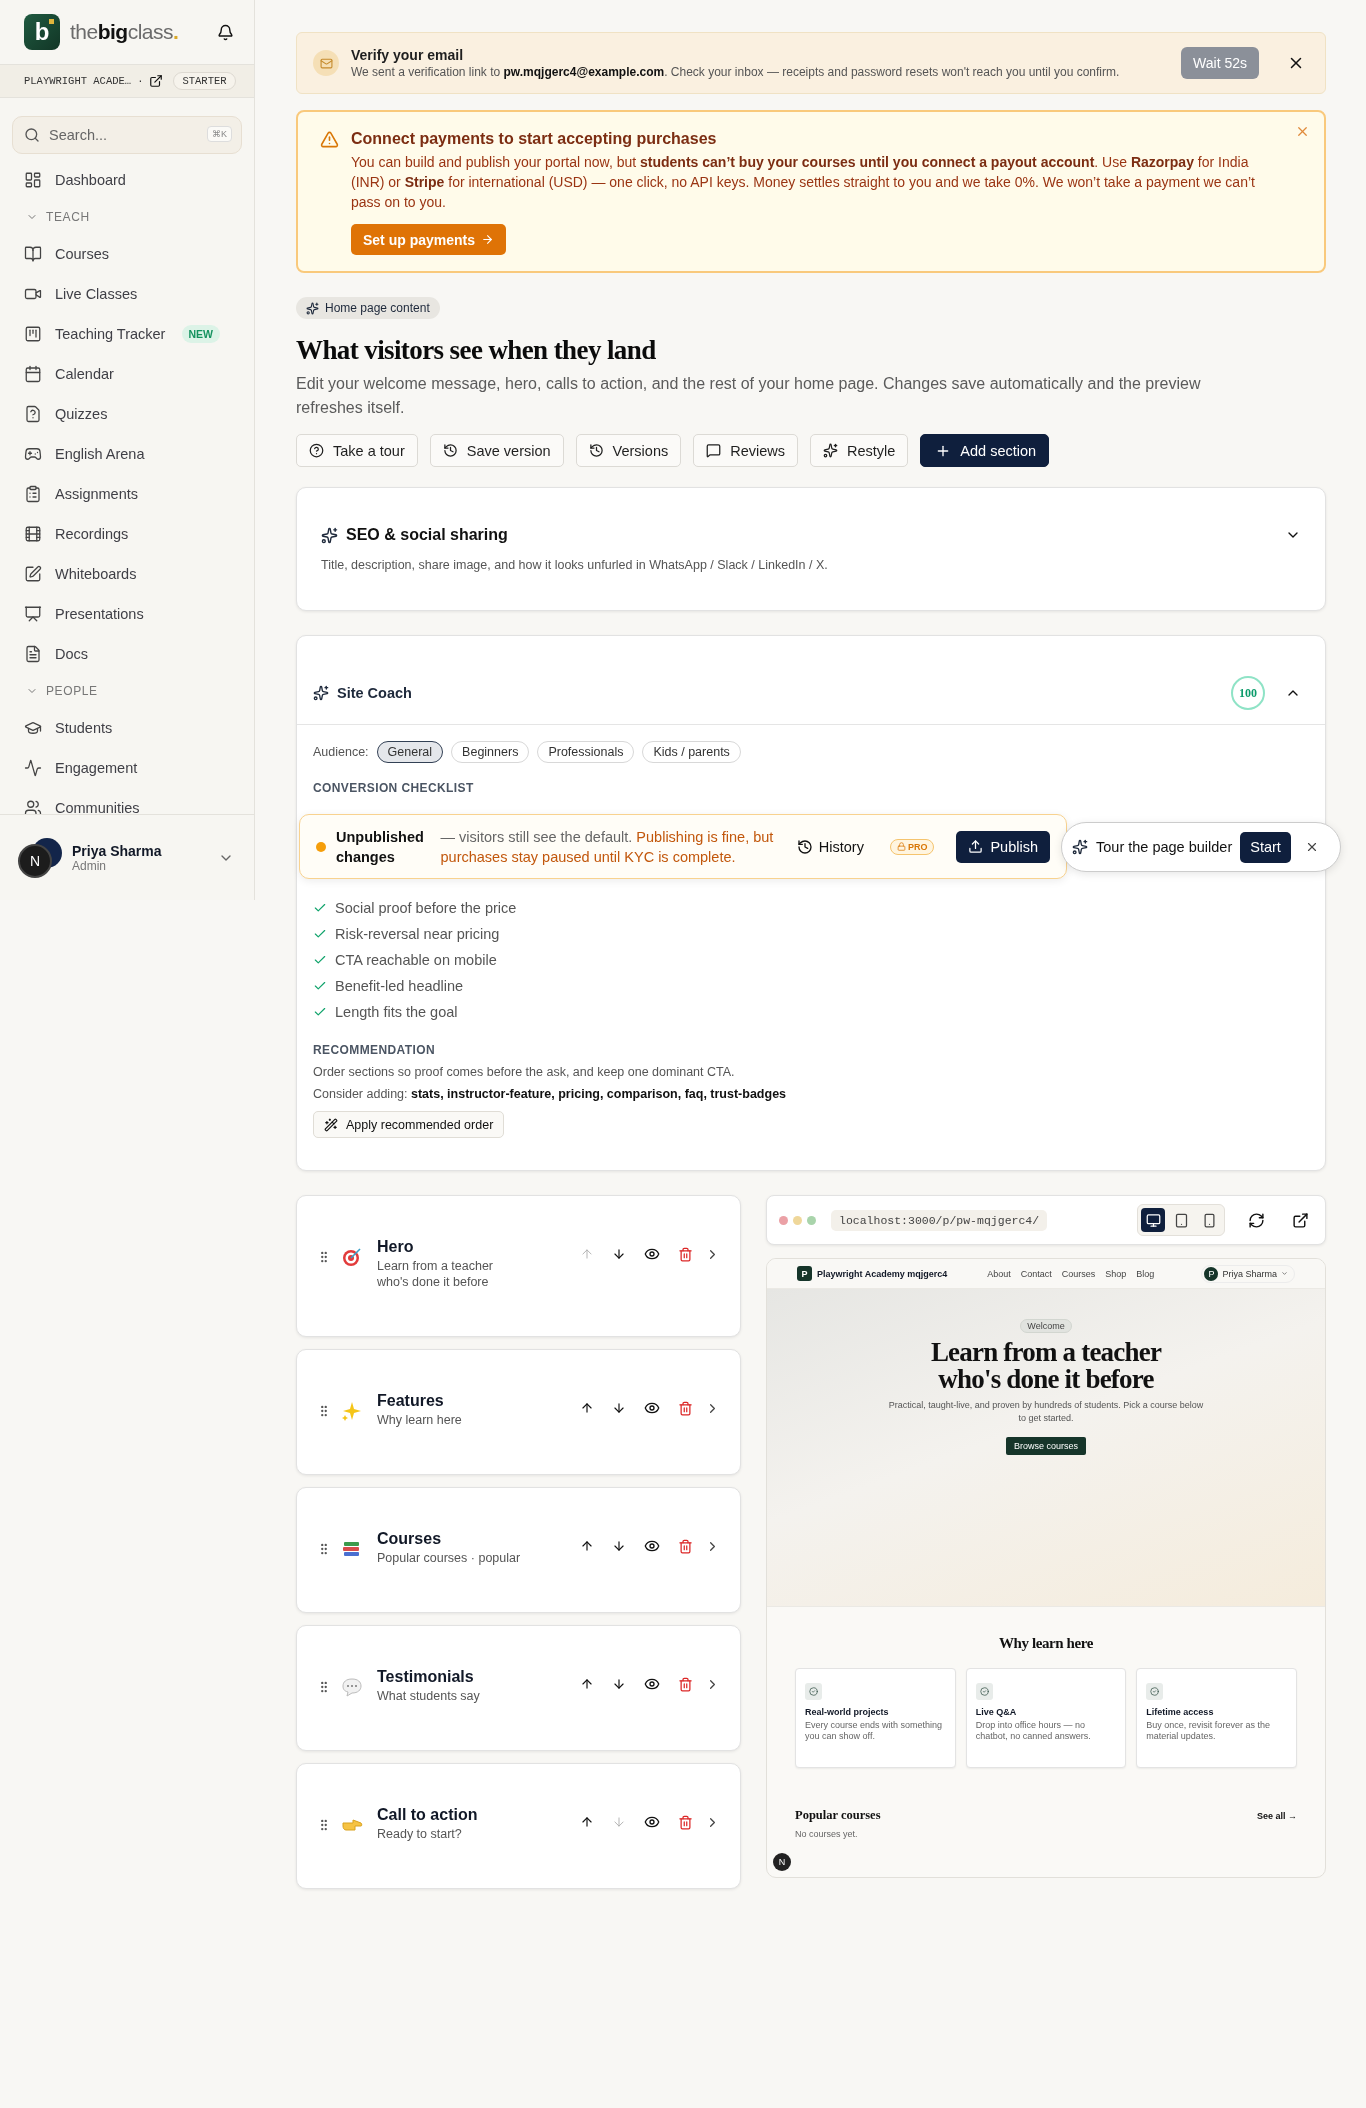 This screenshot has height=2108, width=1366. Describe the element at coordinates (518, 1266) in the screenshot. I see `section-card: Hero Learn from a teacher who's done it before` at that location.